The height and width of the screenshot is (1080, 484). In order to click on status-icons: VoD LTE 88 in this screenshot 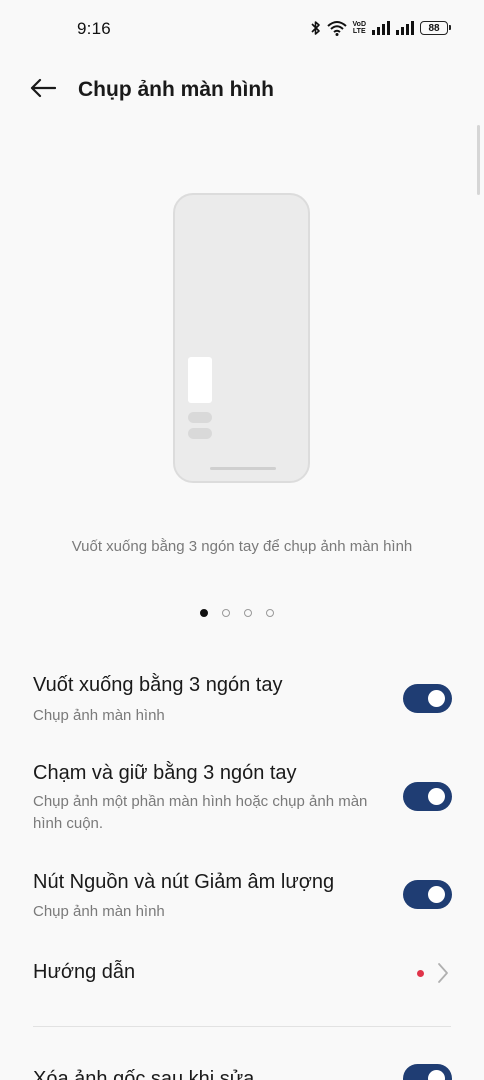, I will do `click(380, 28)`.